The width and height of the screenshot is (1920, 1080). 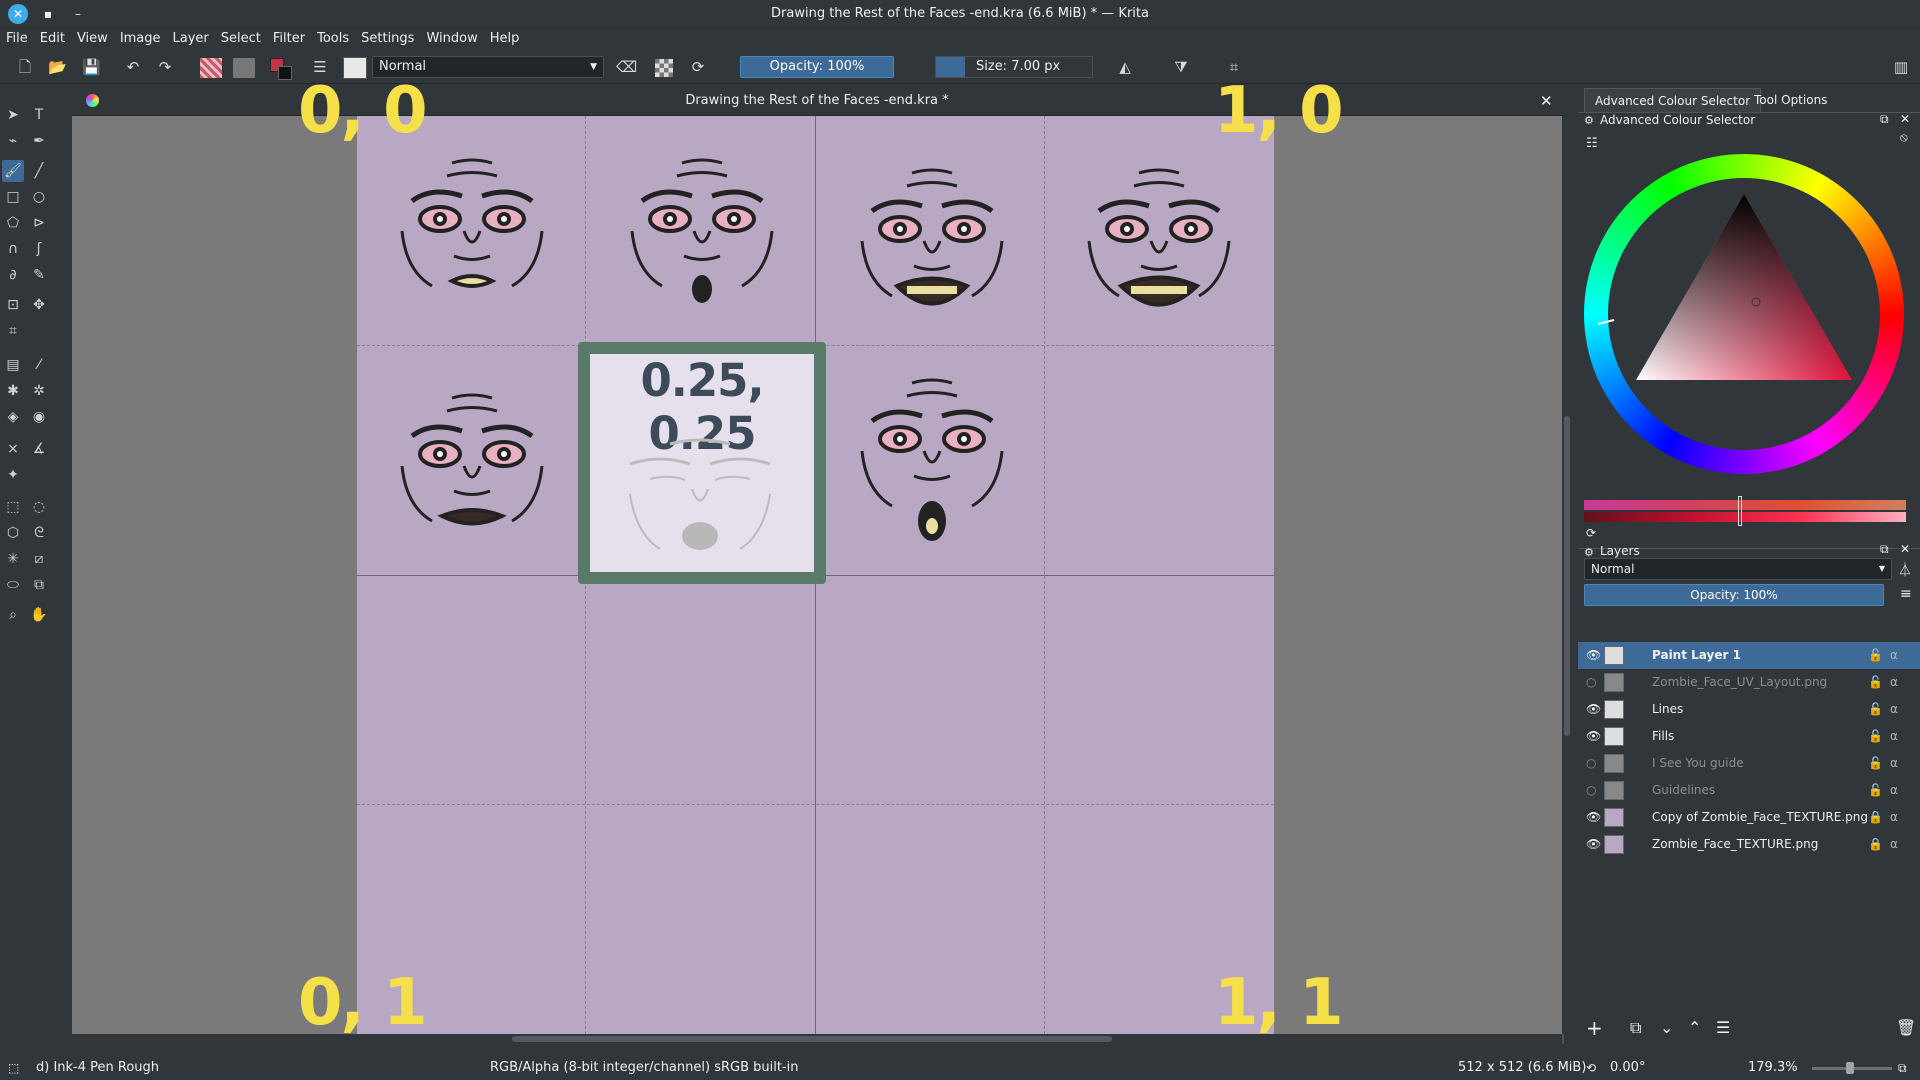 What do you see at coordinates (1546, 101) in the screenshot?
I see `close-document-icon: ✕` at bounding box center [1546, 101].